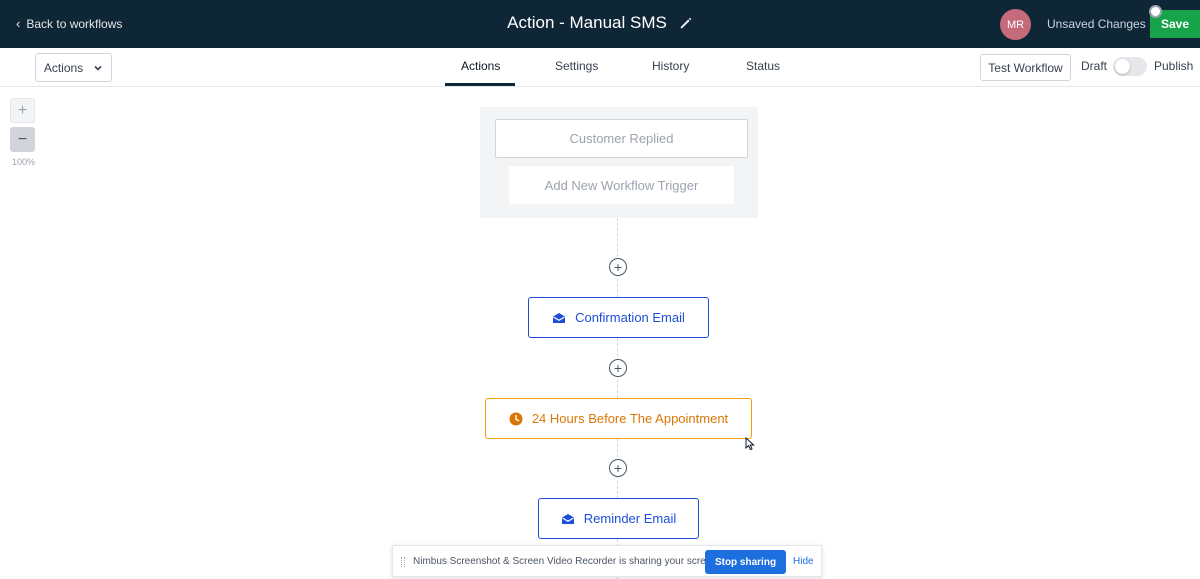 The width and height of the screenshot is (1200, 579). What do you see at coordinates (803, 561) in the screenshot?
I see `hide-banner-link: Hide` at bounding box center [803, 561].